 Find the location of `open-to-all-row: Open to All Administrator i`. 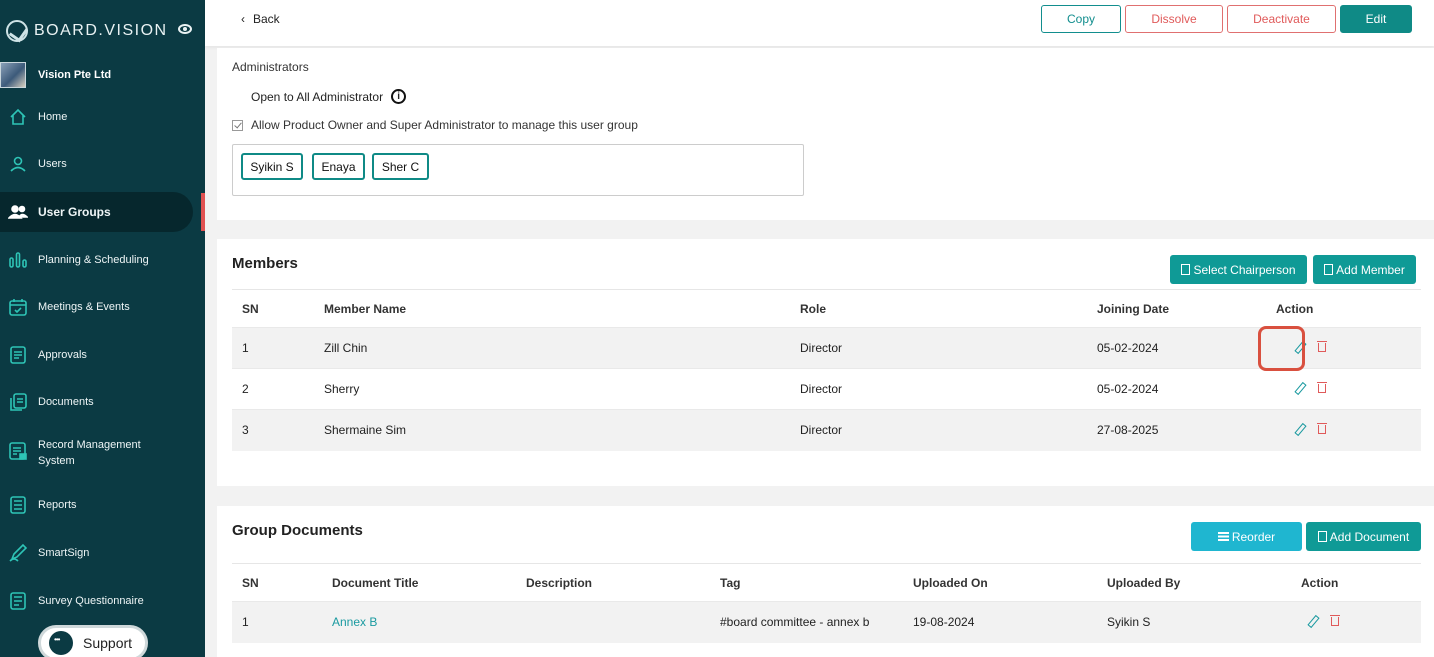

open-to-all-row: Open to All Administrator i is located at coordinates (329, 96).